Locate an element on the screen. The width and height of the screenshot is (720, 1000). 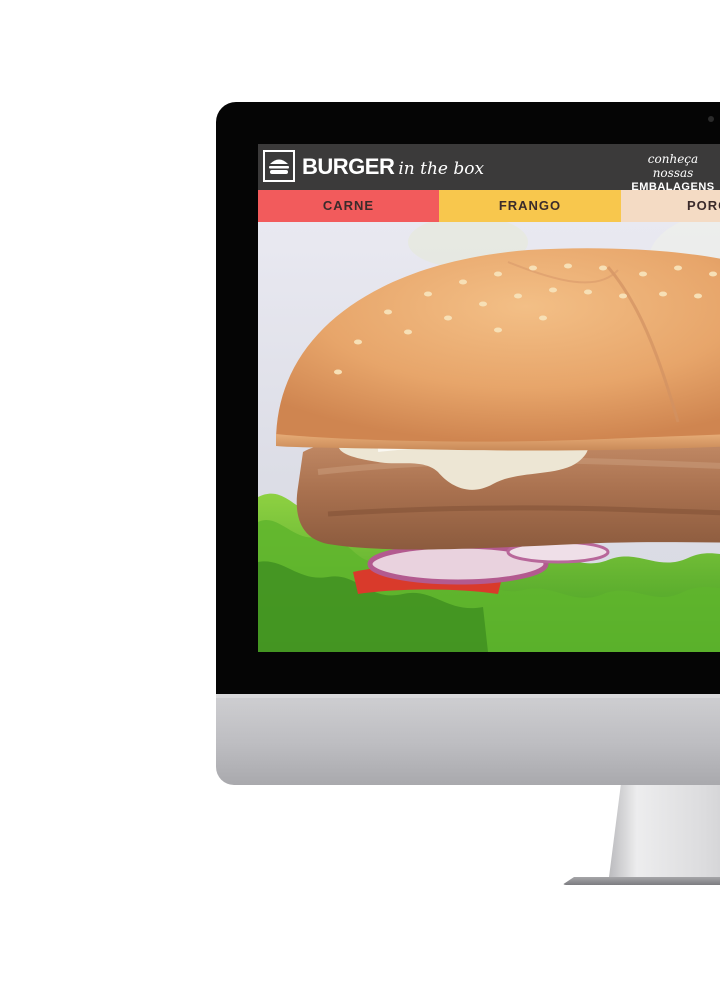
chin-highlight is located at coordinates (468, 696).